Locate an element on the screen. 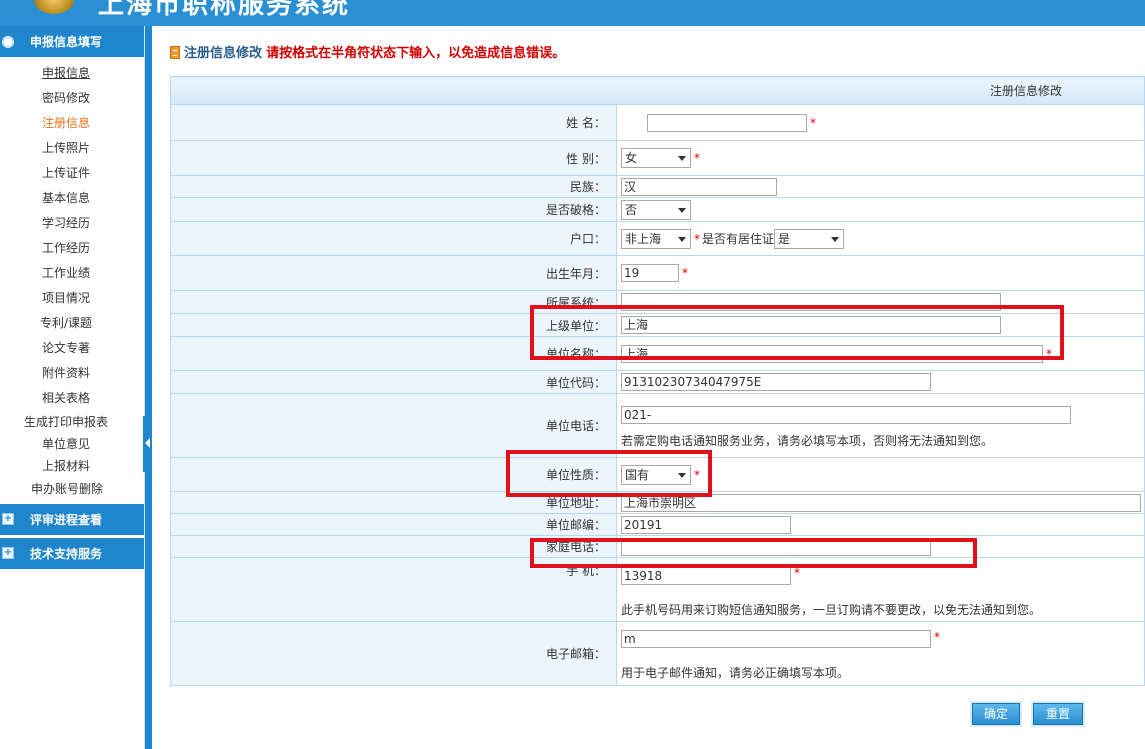 The width and height of the screenshot is (1145, 749). sidebar-section-progress: + 评审进程查看 is located at coordinates (72, 520).